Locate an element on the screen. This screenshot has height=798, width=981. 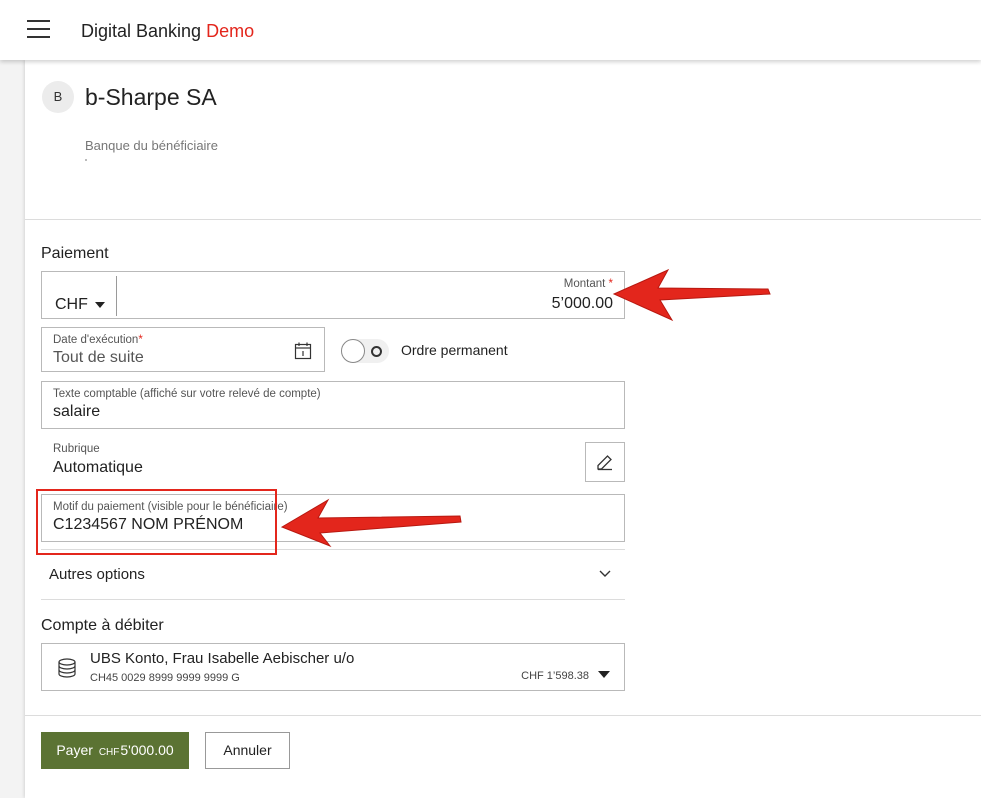
avatar: B is located at coordinates (58, 97).